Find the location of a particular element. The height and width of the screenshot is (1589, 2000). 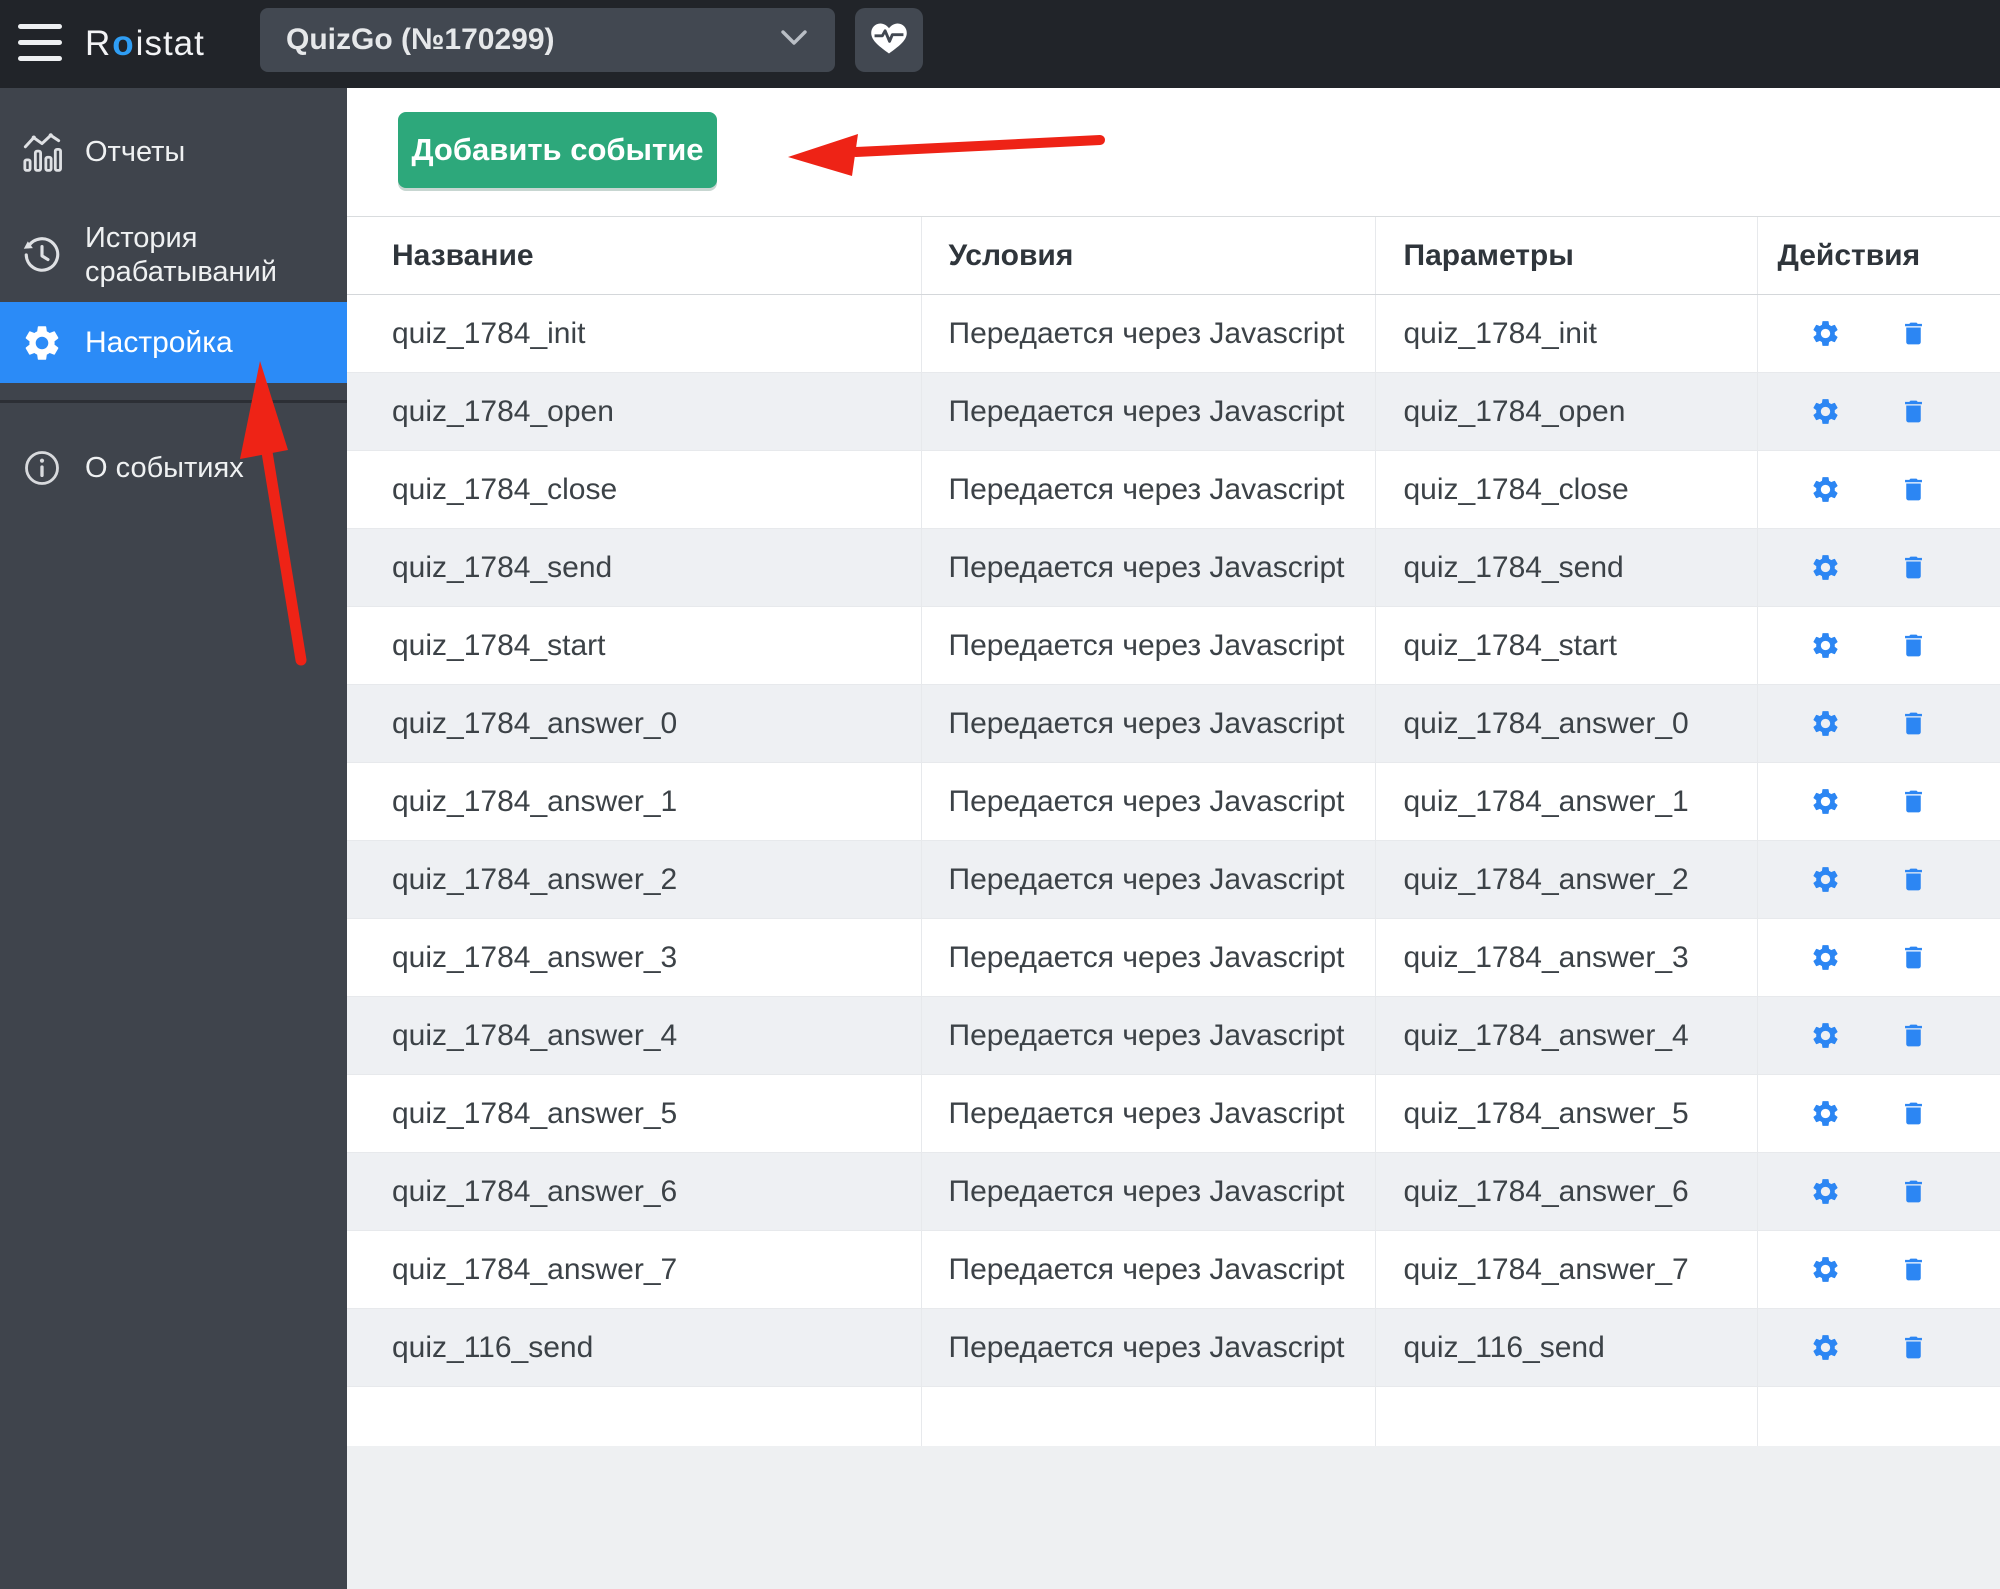

event-params-cell: quiz_1784_answer_1 is located at coordinates (1565, 801).